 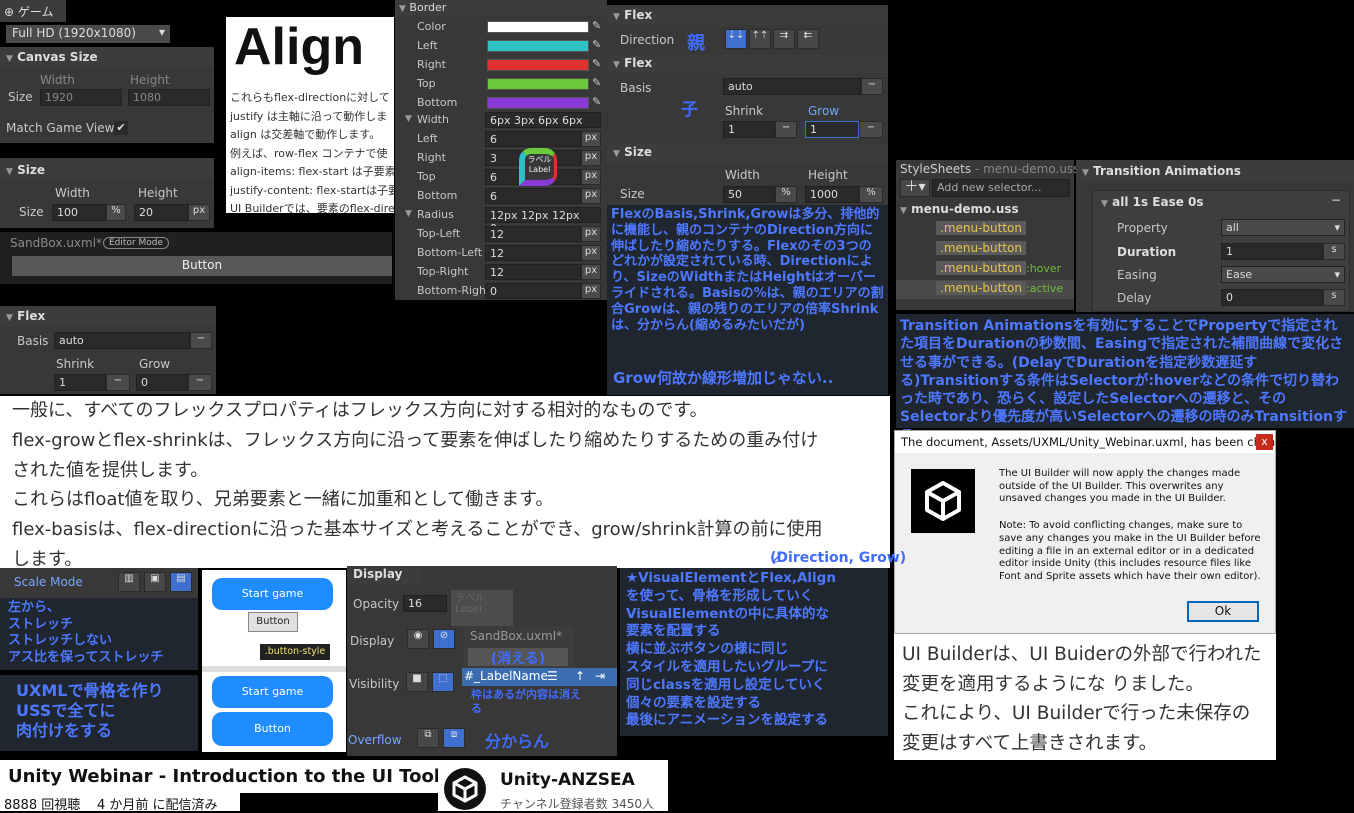 I want to click on resolution-dropdown: Full HD (1920x1080) ▾, so click(x=88, y=34).